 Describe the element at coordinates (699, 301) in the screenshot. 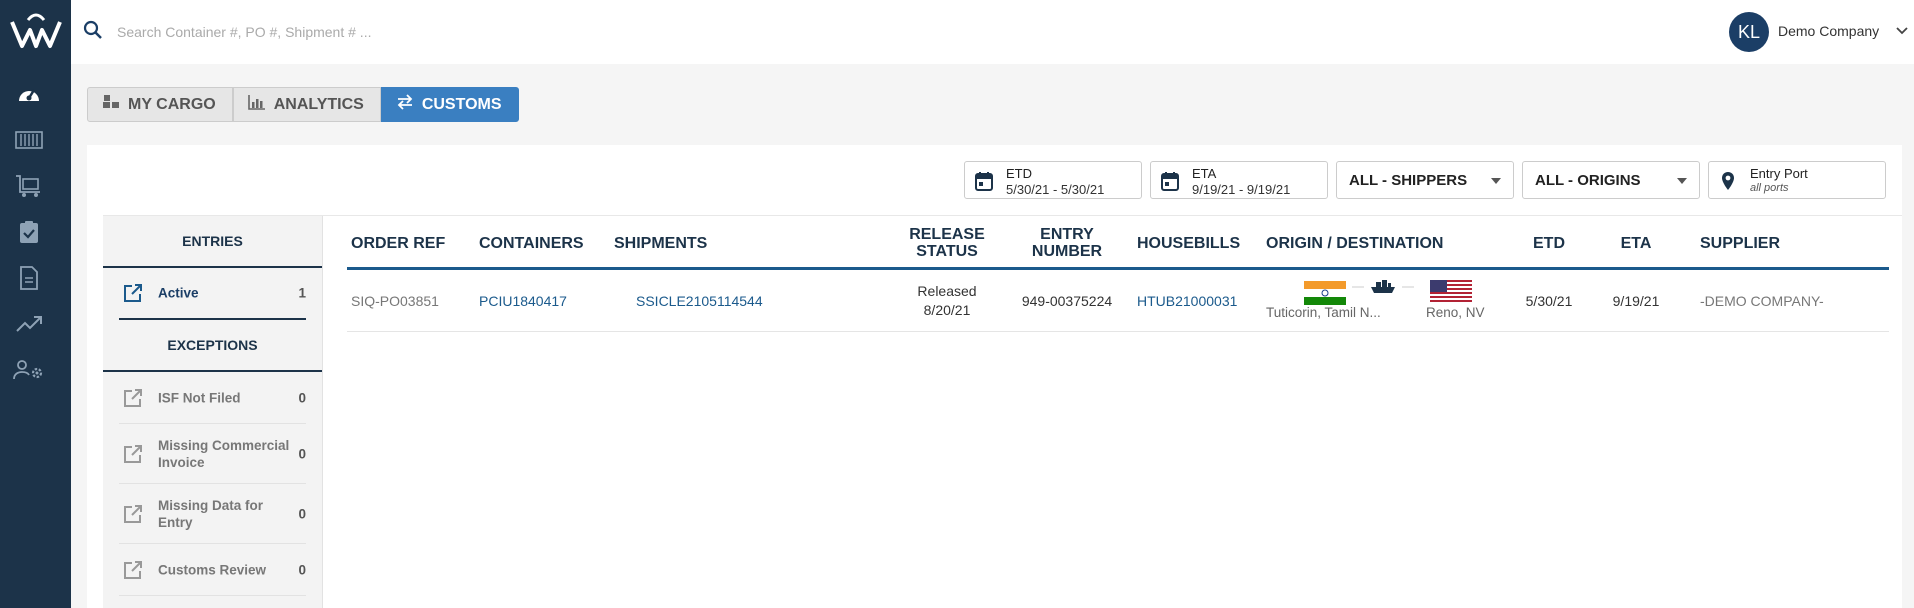

I see `shipment-link: SSICLE2105114544` at that location.